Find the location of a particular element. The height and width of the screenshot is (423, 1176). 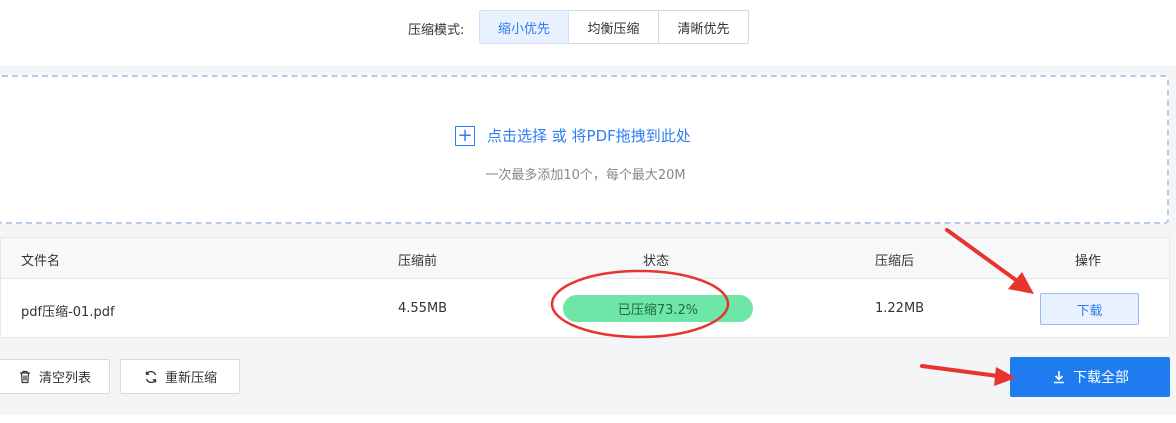

refresh-icon is located at coordinates (151, 376).